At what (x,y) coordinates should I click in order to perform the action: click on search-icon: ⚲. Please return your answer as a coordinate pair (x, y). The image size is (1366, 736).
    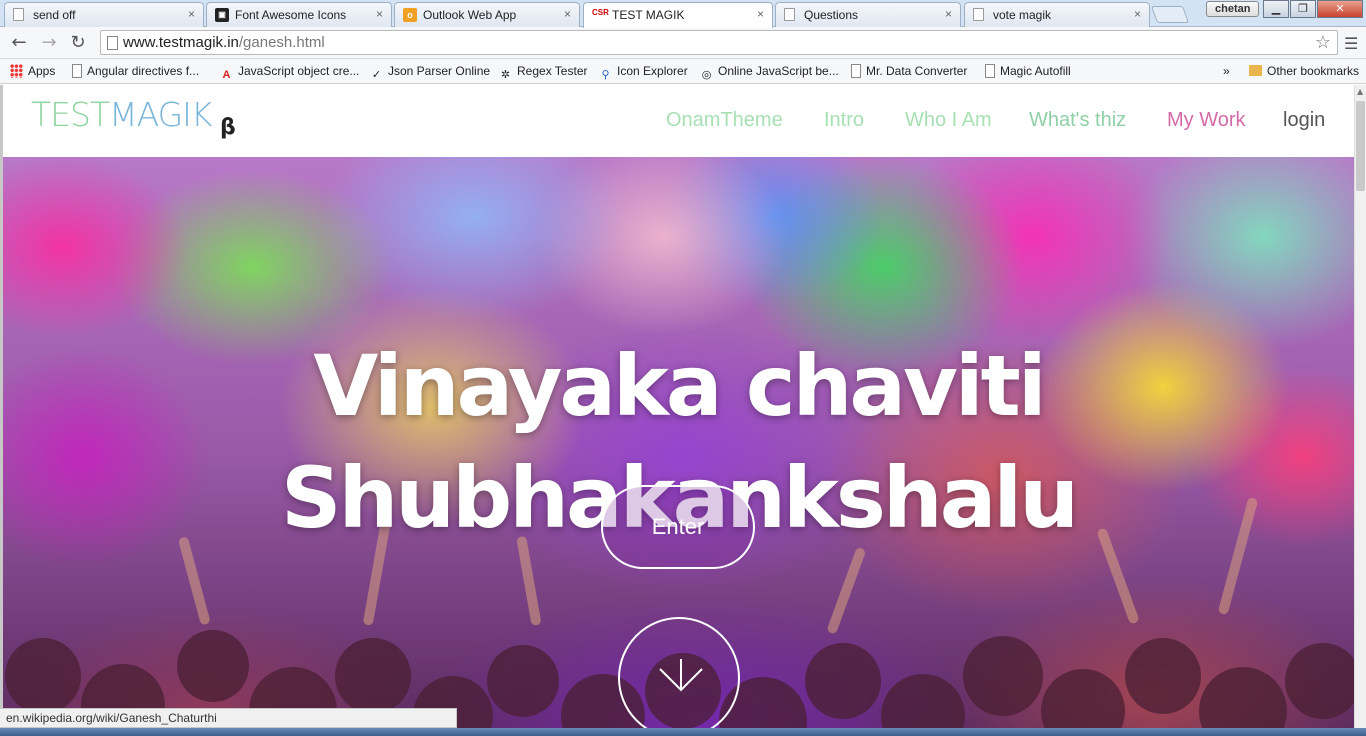
    Looking at the image, I should click on (605, 75).